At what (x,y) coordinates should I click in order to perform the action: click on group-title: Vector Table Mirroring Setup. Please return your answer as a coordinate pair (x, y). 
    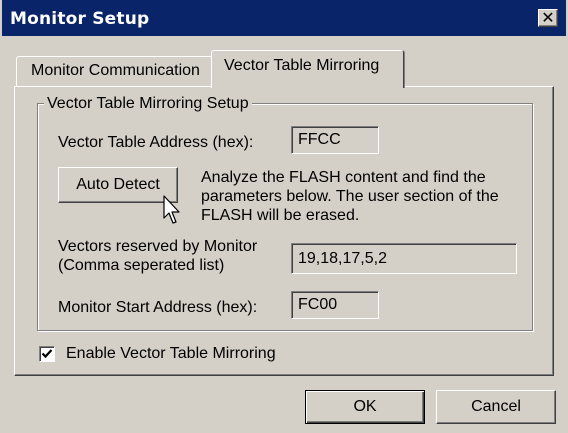
    Looking at the image, I should click on (148, 104).